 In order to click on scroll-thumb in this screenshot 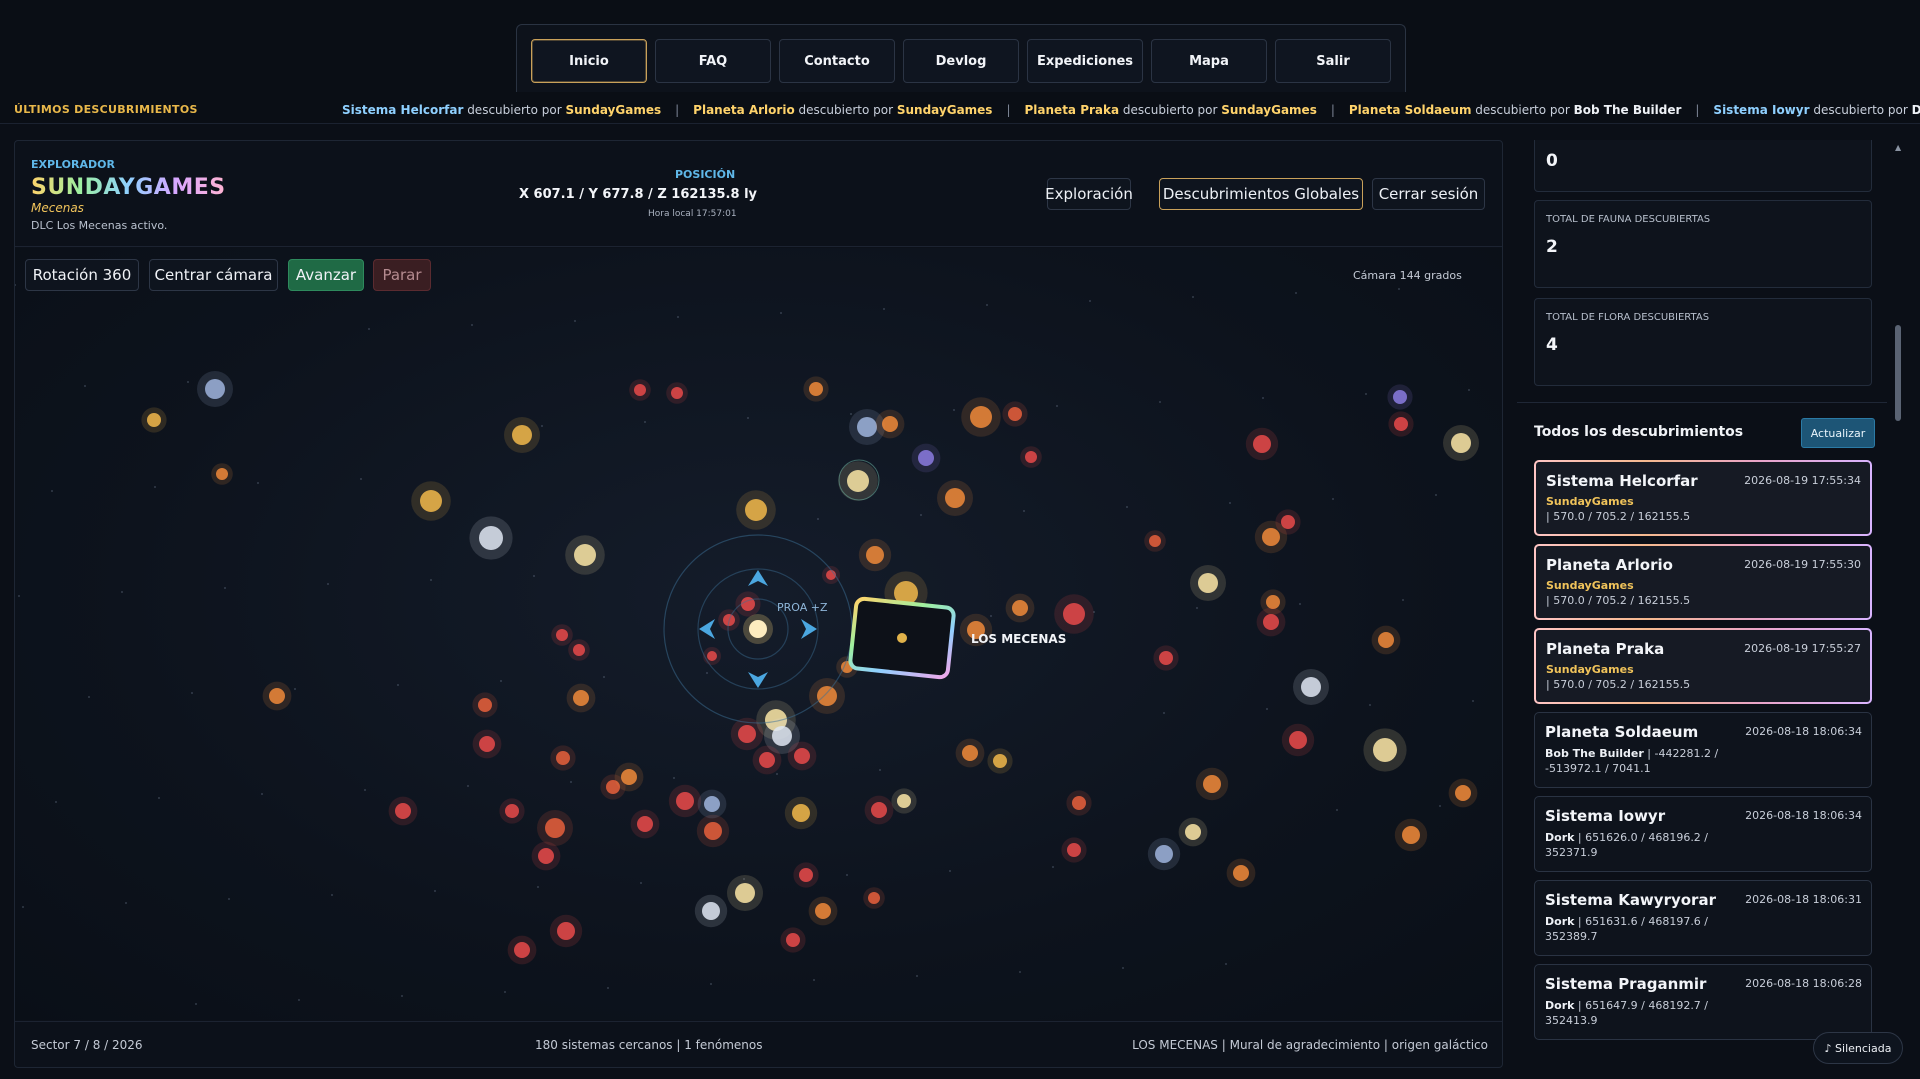, I will do `click(1898, 373)`.